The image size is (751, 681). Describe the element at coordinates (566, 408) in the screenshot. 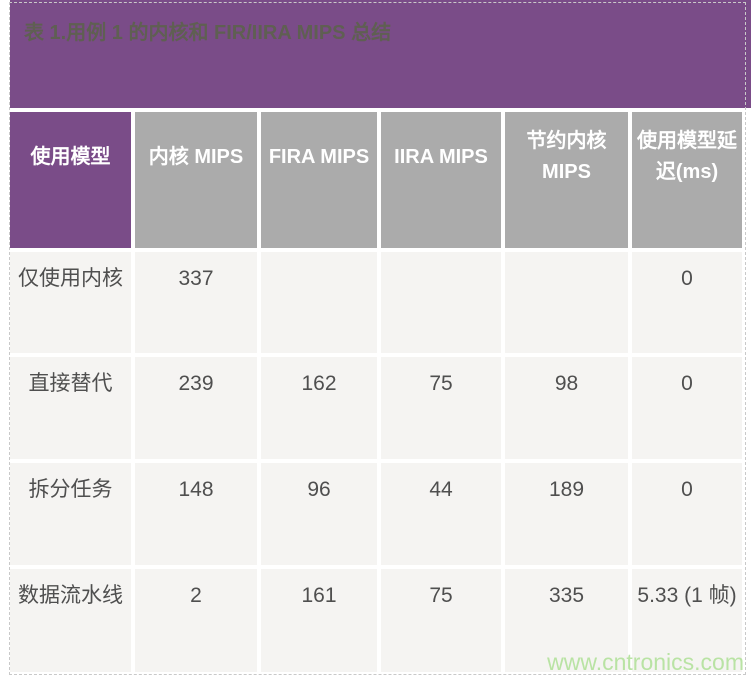

I see `table-cell: 98` at that location.